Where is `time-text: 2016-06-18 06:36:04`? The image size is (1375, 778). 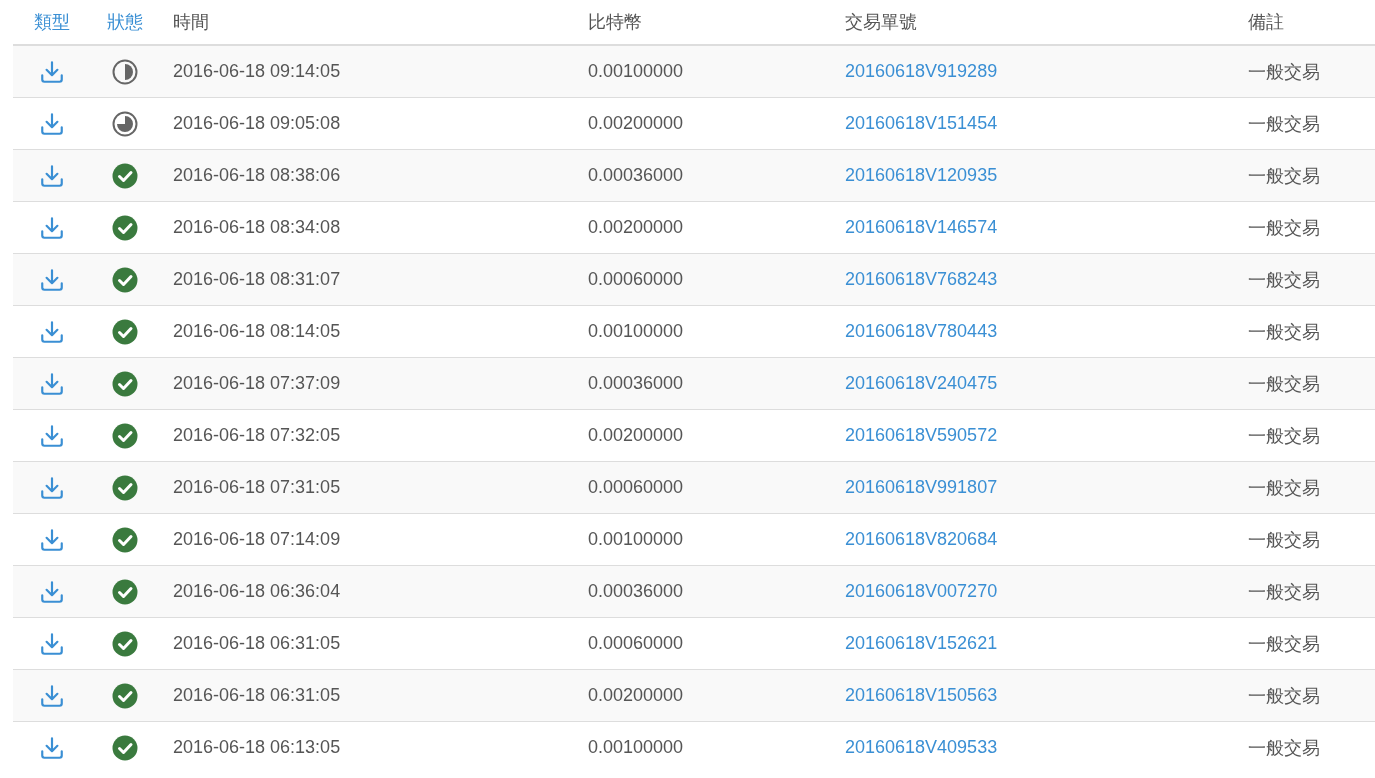 time-text: 2016-06-18 06:36:04 is located at coordinates (257, 591).